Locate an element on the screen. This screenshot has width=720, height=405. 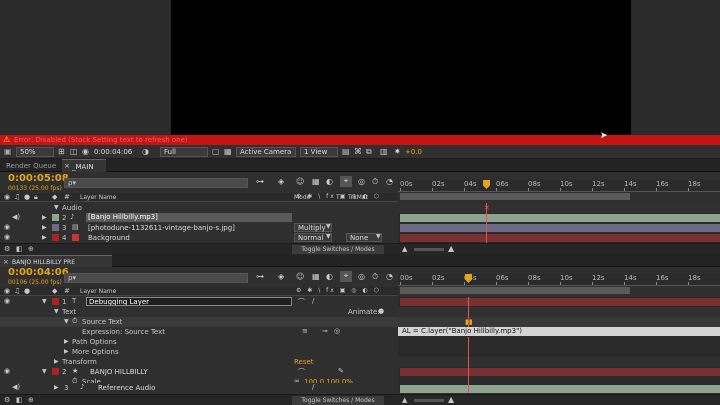
layer-row: ◀) ▶ 2 ♪ [Banjo Hillbilly.mp3] is located at coordinates (199, 218).